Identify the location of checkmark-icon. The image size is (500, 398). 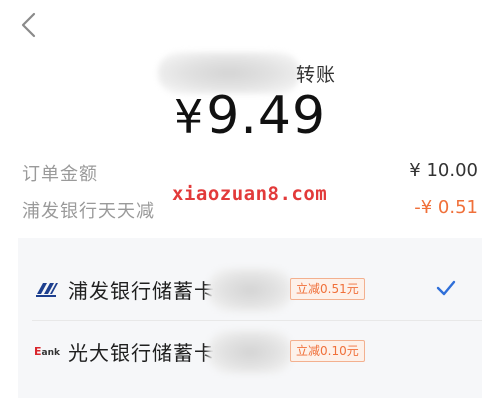
(446, 288).